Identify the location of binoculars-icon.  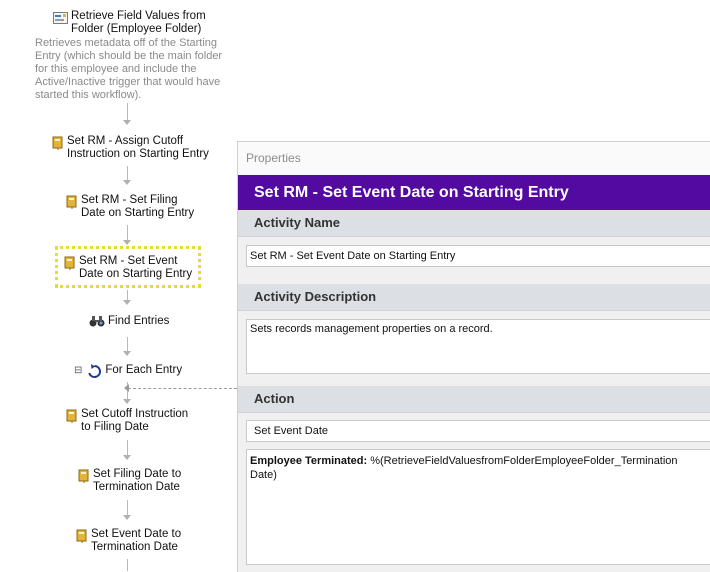
(97, 323).